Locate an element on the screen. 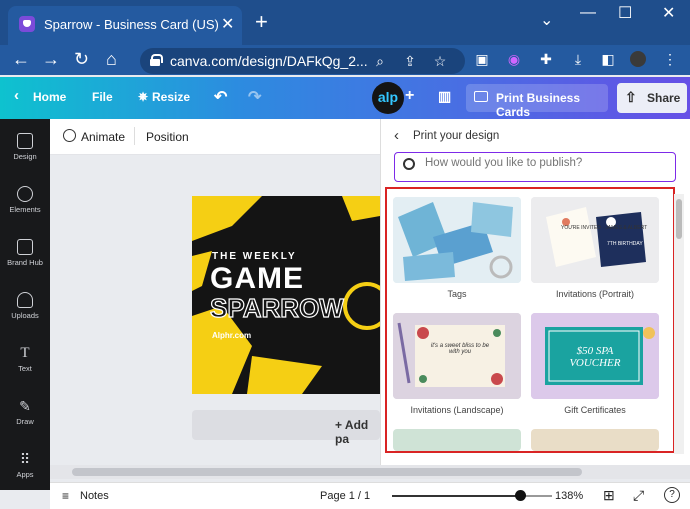 The height and width of the screenshot is (509, 690). side-panel-icon: ◧ is located at coordinates (608, 59).